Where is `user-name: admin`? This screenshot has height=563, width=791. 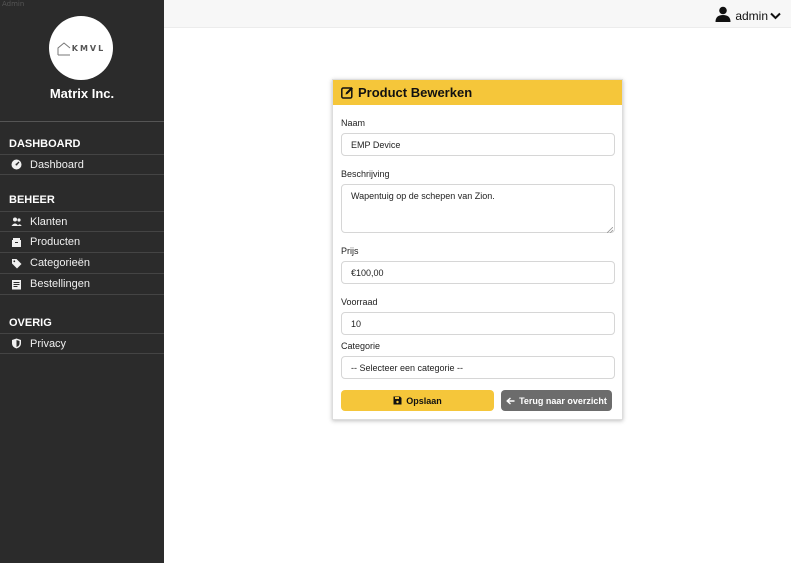
user-name: admin is located at coordinates (751, 15).